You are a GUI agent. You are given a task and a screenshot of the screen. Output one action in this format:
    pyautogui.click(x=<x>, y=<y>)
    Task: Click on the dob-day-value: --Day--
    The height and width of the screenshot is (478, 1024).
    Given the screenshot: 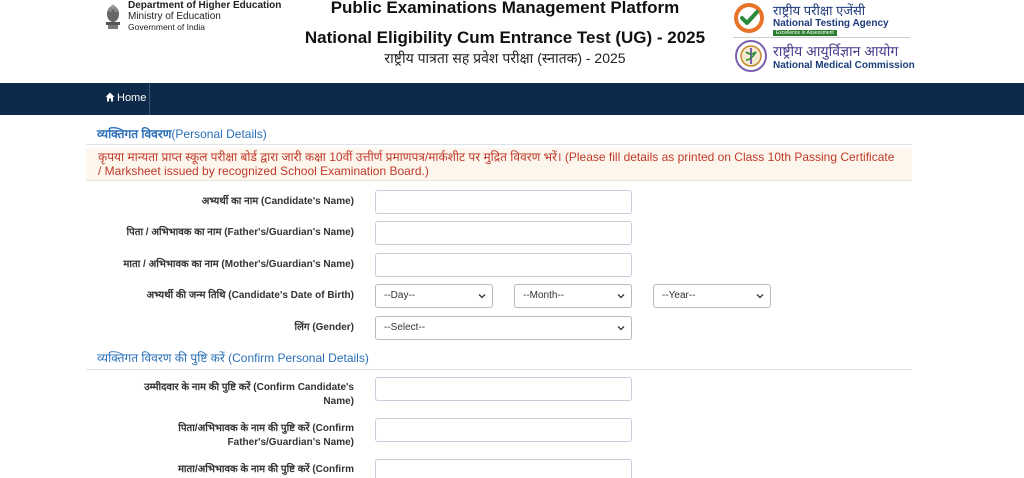 What is the action you would take?
    pyautogui.click(x=400, y=295)
    